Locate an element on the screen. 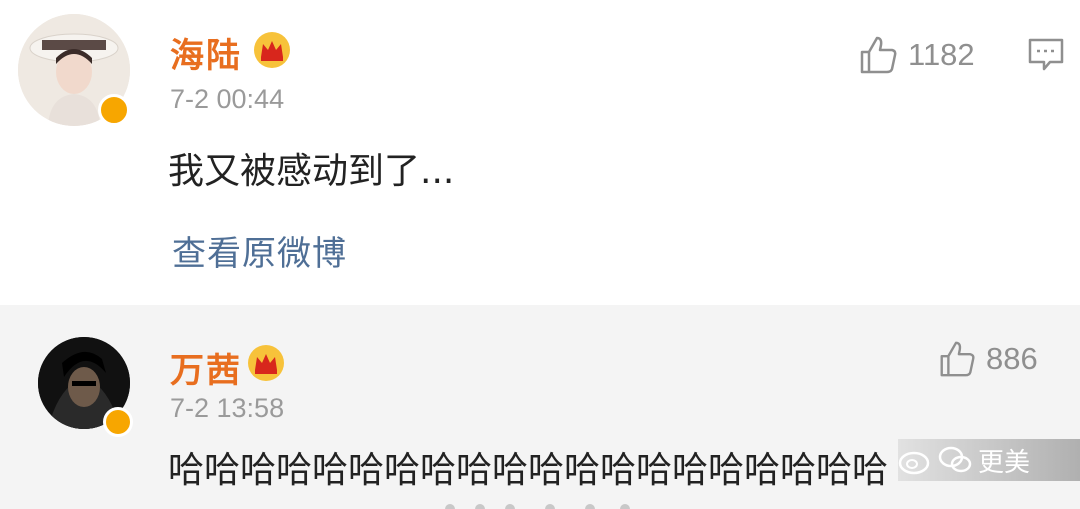  cropped-row-icons is located at coordinates (537, 506).